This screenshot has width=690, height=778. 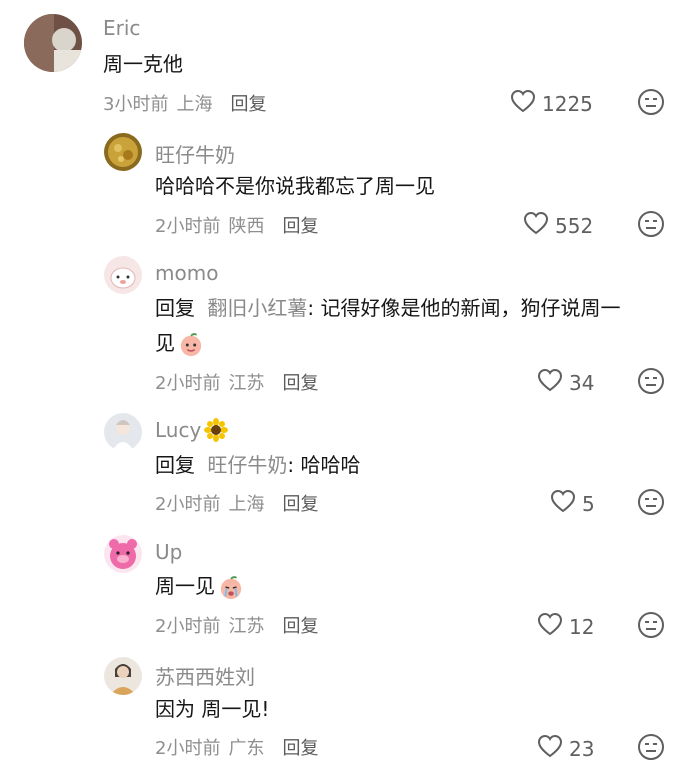 What do you see at coordinates (588, 503) in the screenshot?
I see `like-count: 5` at bounding box center [588, 503].